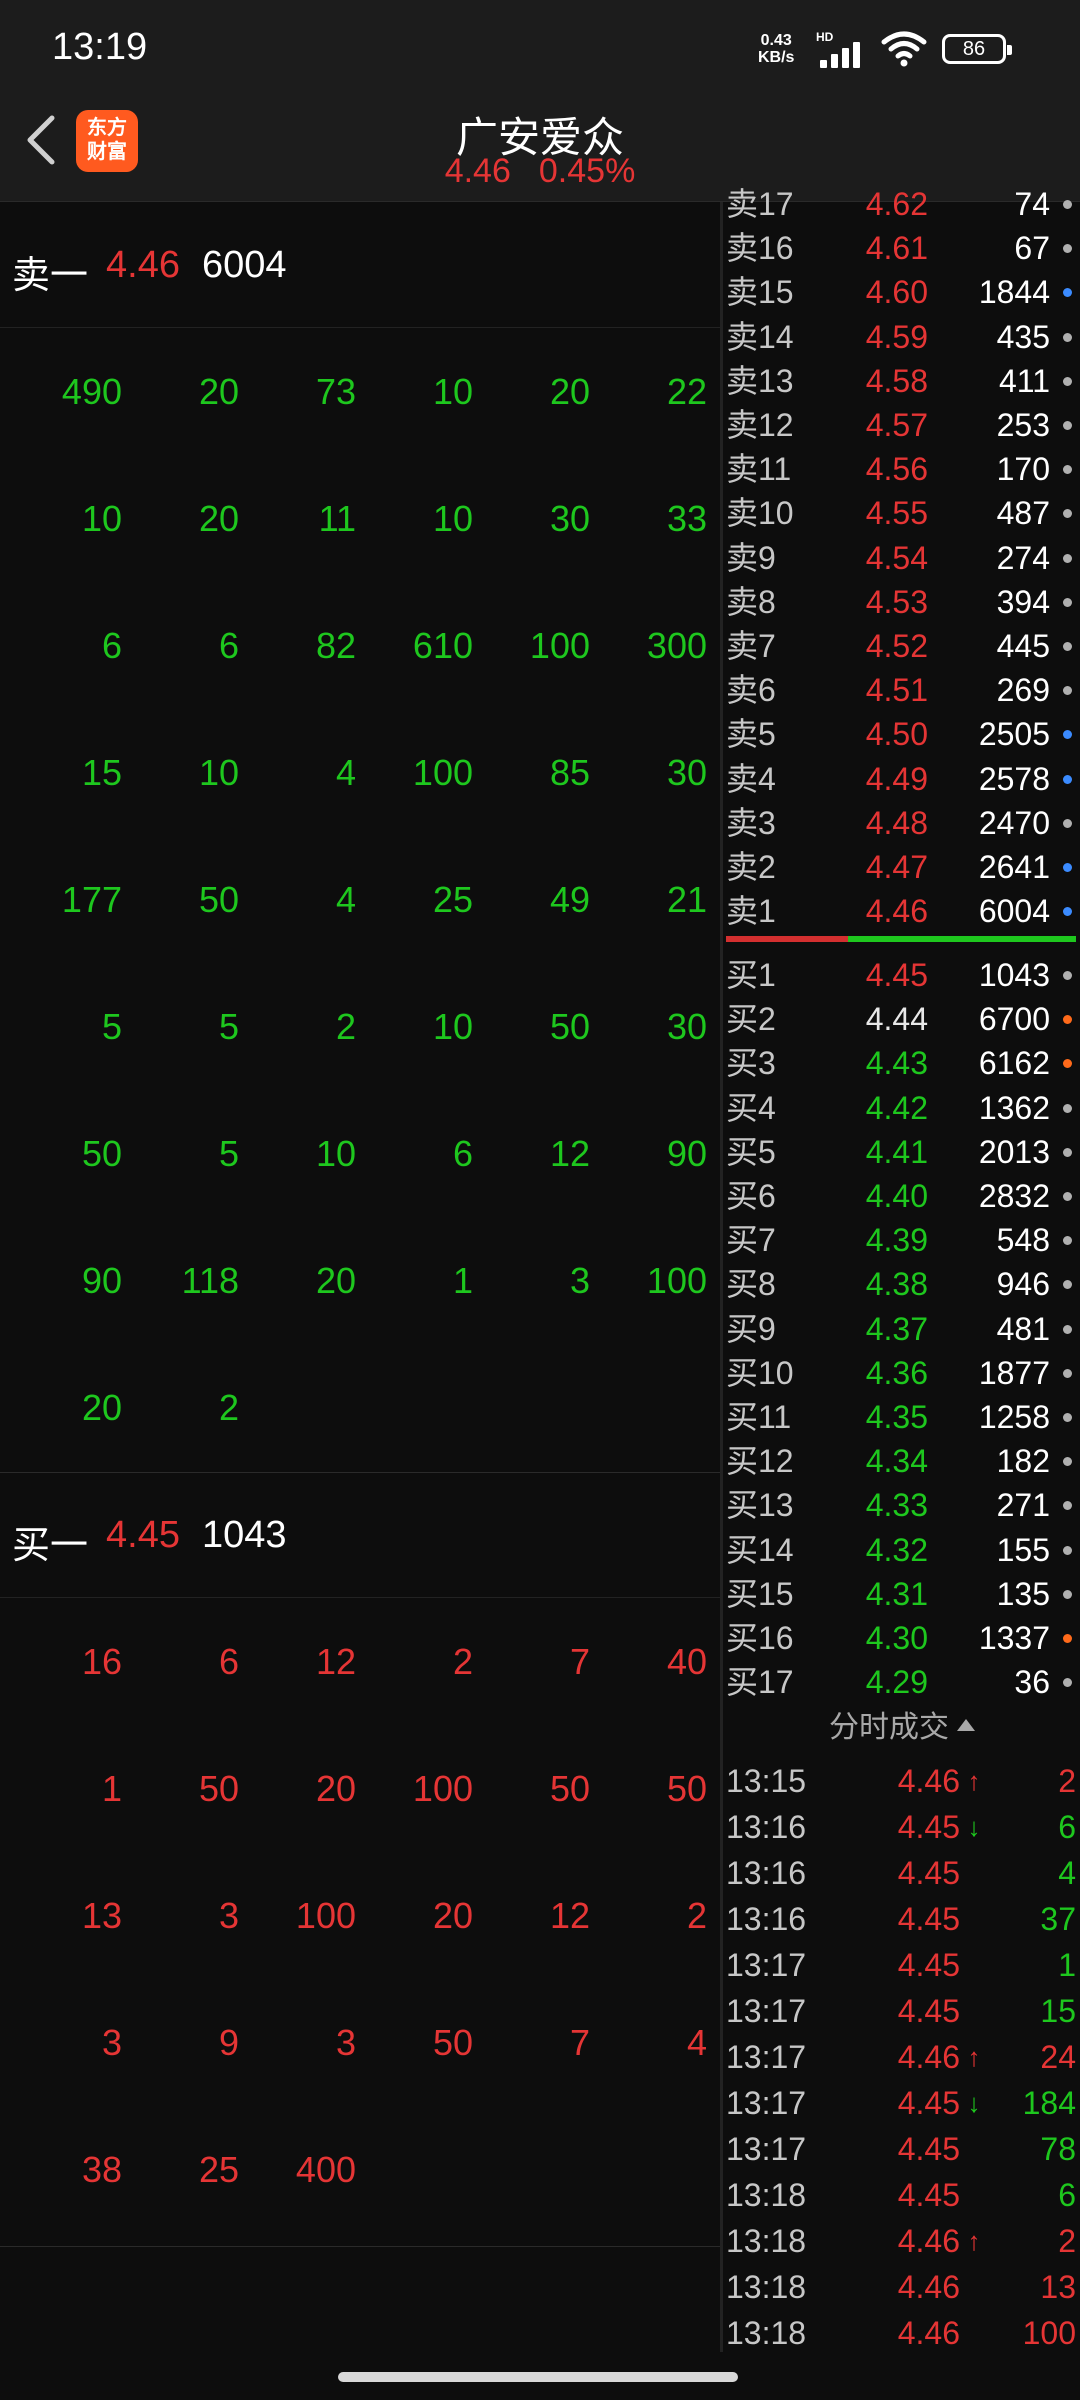 This screenshot has width=1080, height=2400. What do you see at coordinates (896, 822) in the screenshot?
I see `level-price: 4.48` at bounding box center [896, 822].